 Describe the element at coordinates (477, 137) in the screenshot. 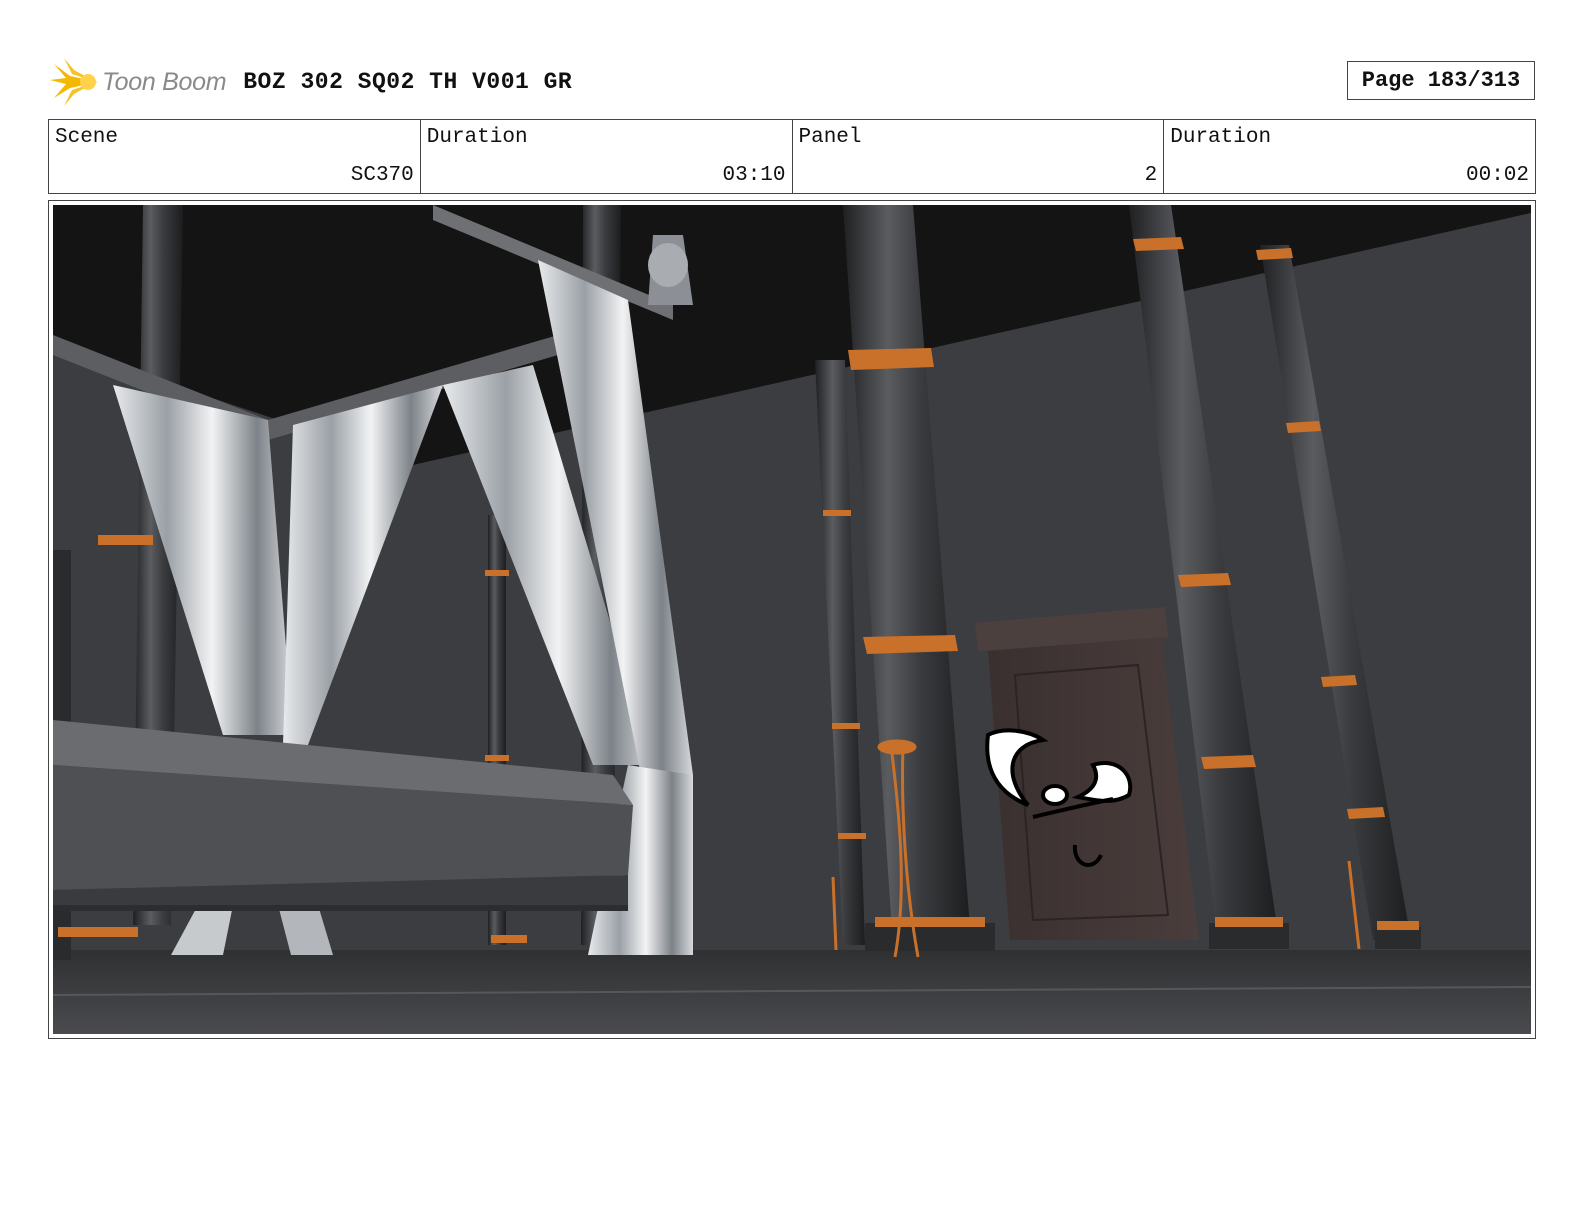

I see `scene-duration-label: Duration` at that location.